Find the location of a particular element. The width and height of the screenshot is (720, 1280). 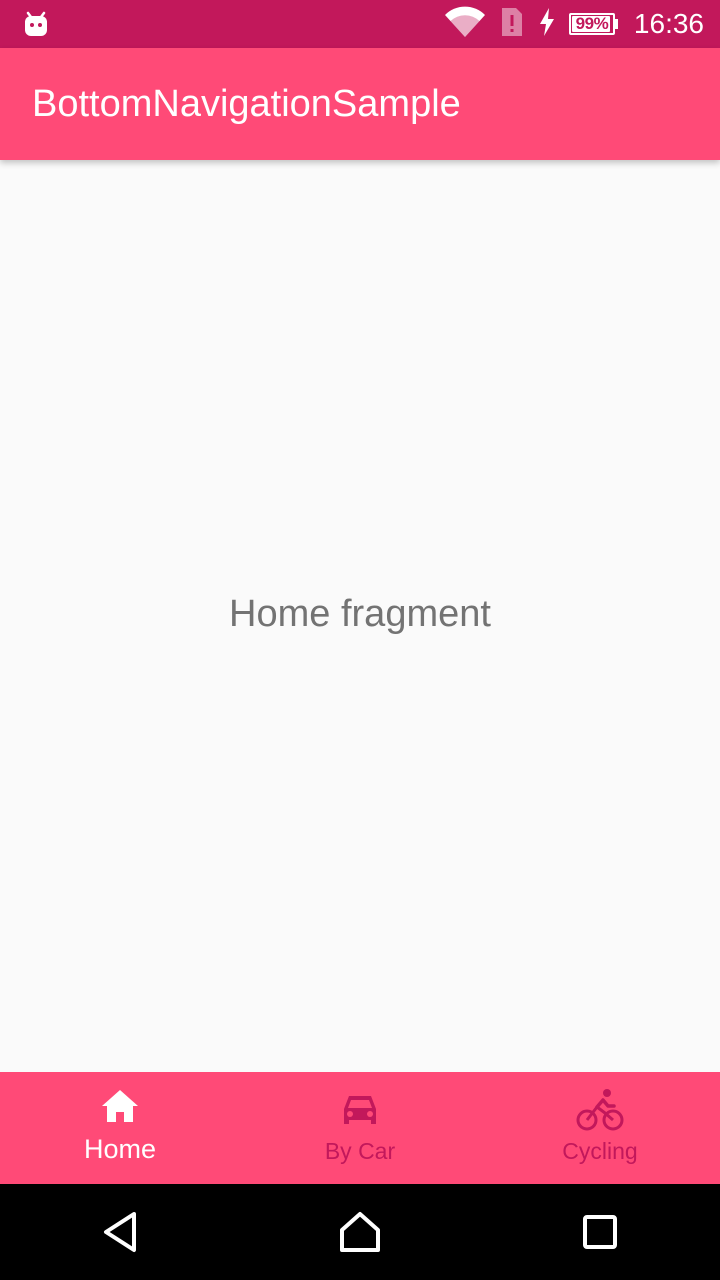

car-icon is located at coordinates (360, 1110).